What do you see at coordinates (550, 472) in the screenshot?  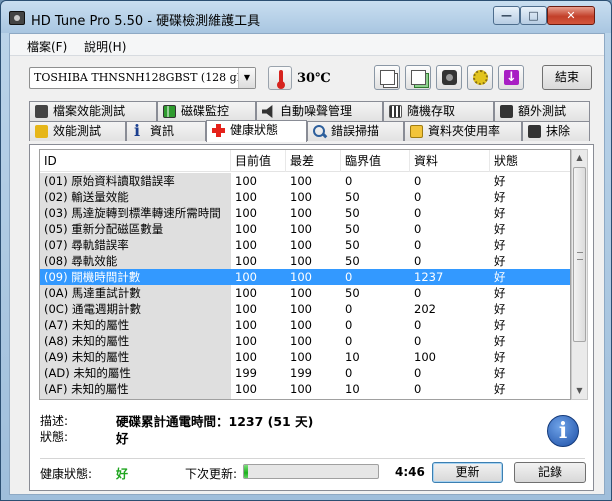 I see `log-button: 記錄` at bounding box center [550, 472].